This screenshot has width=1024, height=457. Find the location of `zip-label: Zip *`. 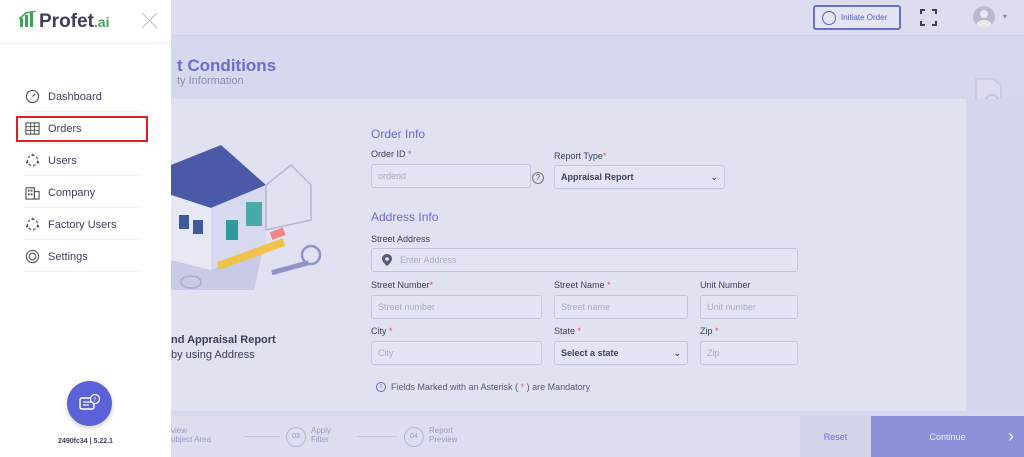

zip-label: Zip * is located at coordinates (709, 331).